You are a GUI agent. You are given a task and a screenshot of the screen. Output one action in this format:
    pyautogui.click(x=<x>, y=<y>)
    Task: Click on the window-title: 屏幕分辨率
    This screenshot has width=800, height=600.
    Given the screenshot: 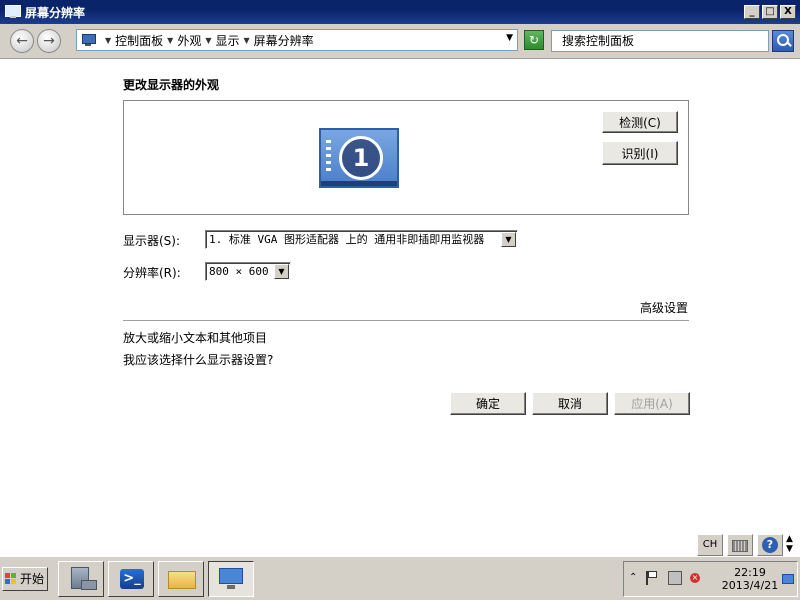 What is the action you would take?
    pyautogui.click(x=55, y=12)
    